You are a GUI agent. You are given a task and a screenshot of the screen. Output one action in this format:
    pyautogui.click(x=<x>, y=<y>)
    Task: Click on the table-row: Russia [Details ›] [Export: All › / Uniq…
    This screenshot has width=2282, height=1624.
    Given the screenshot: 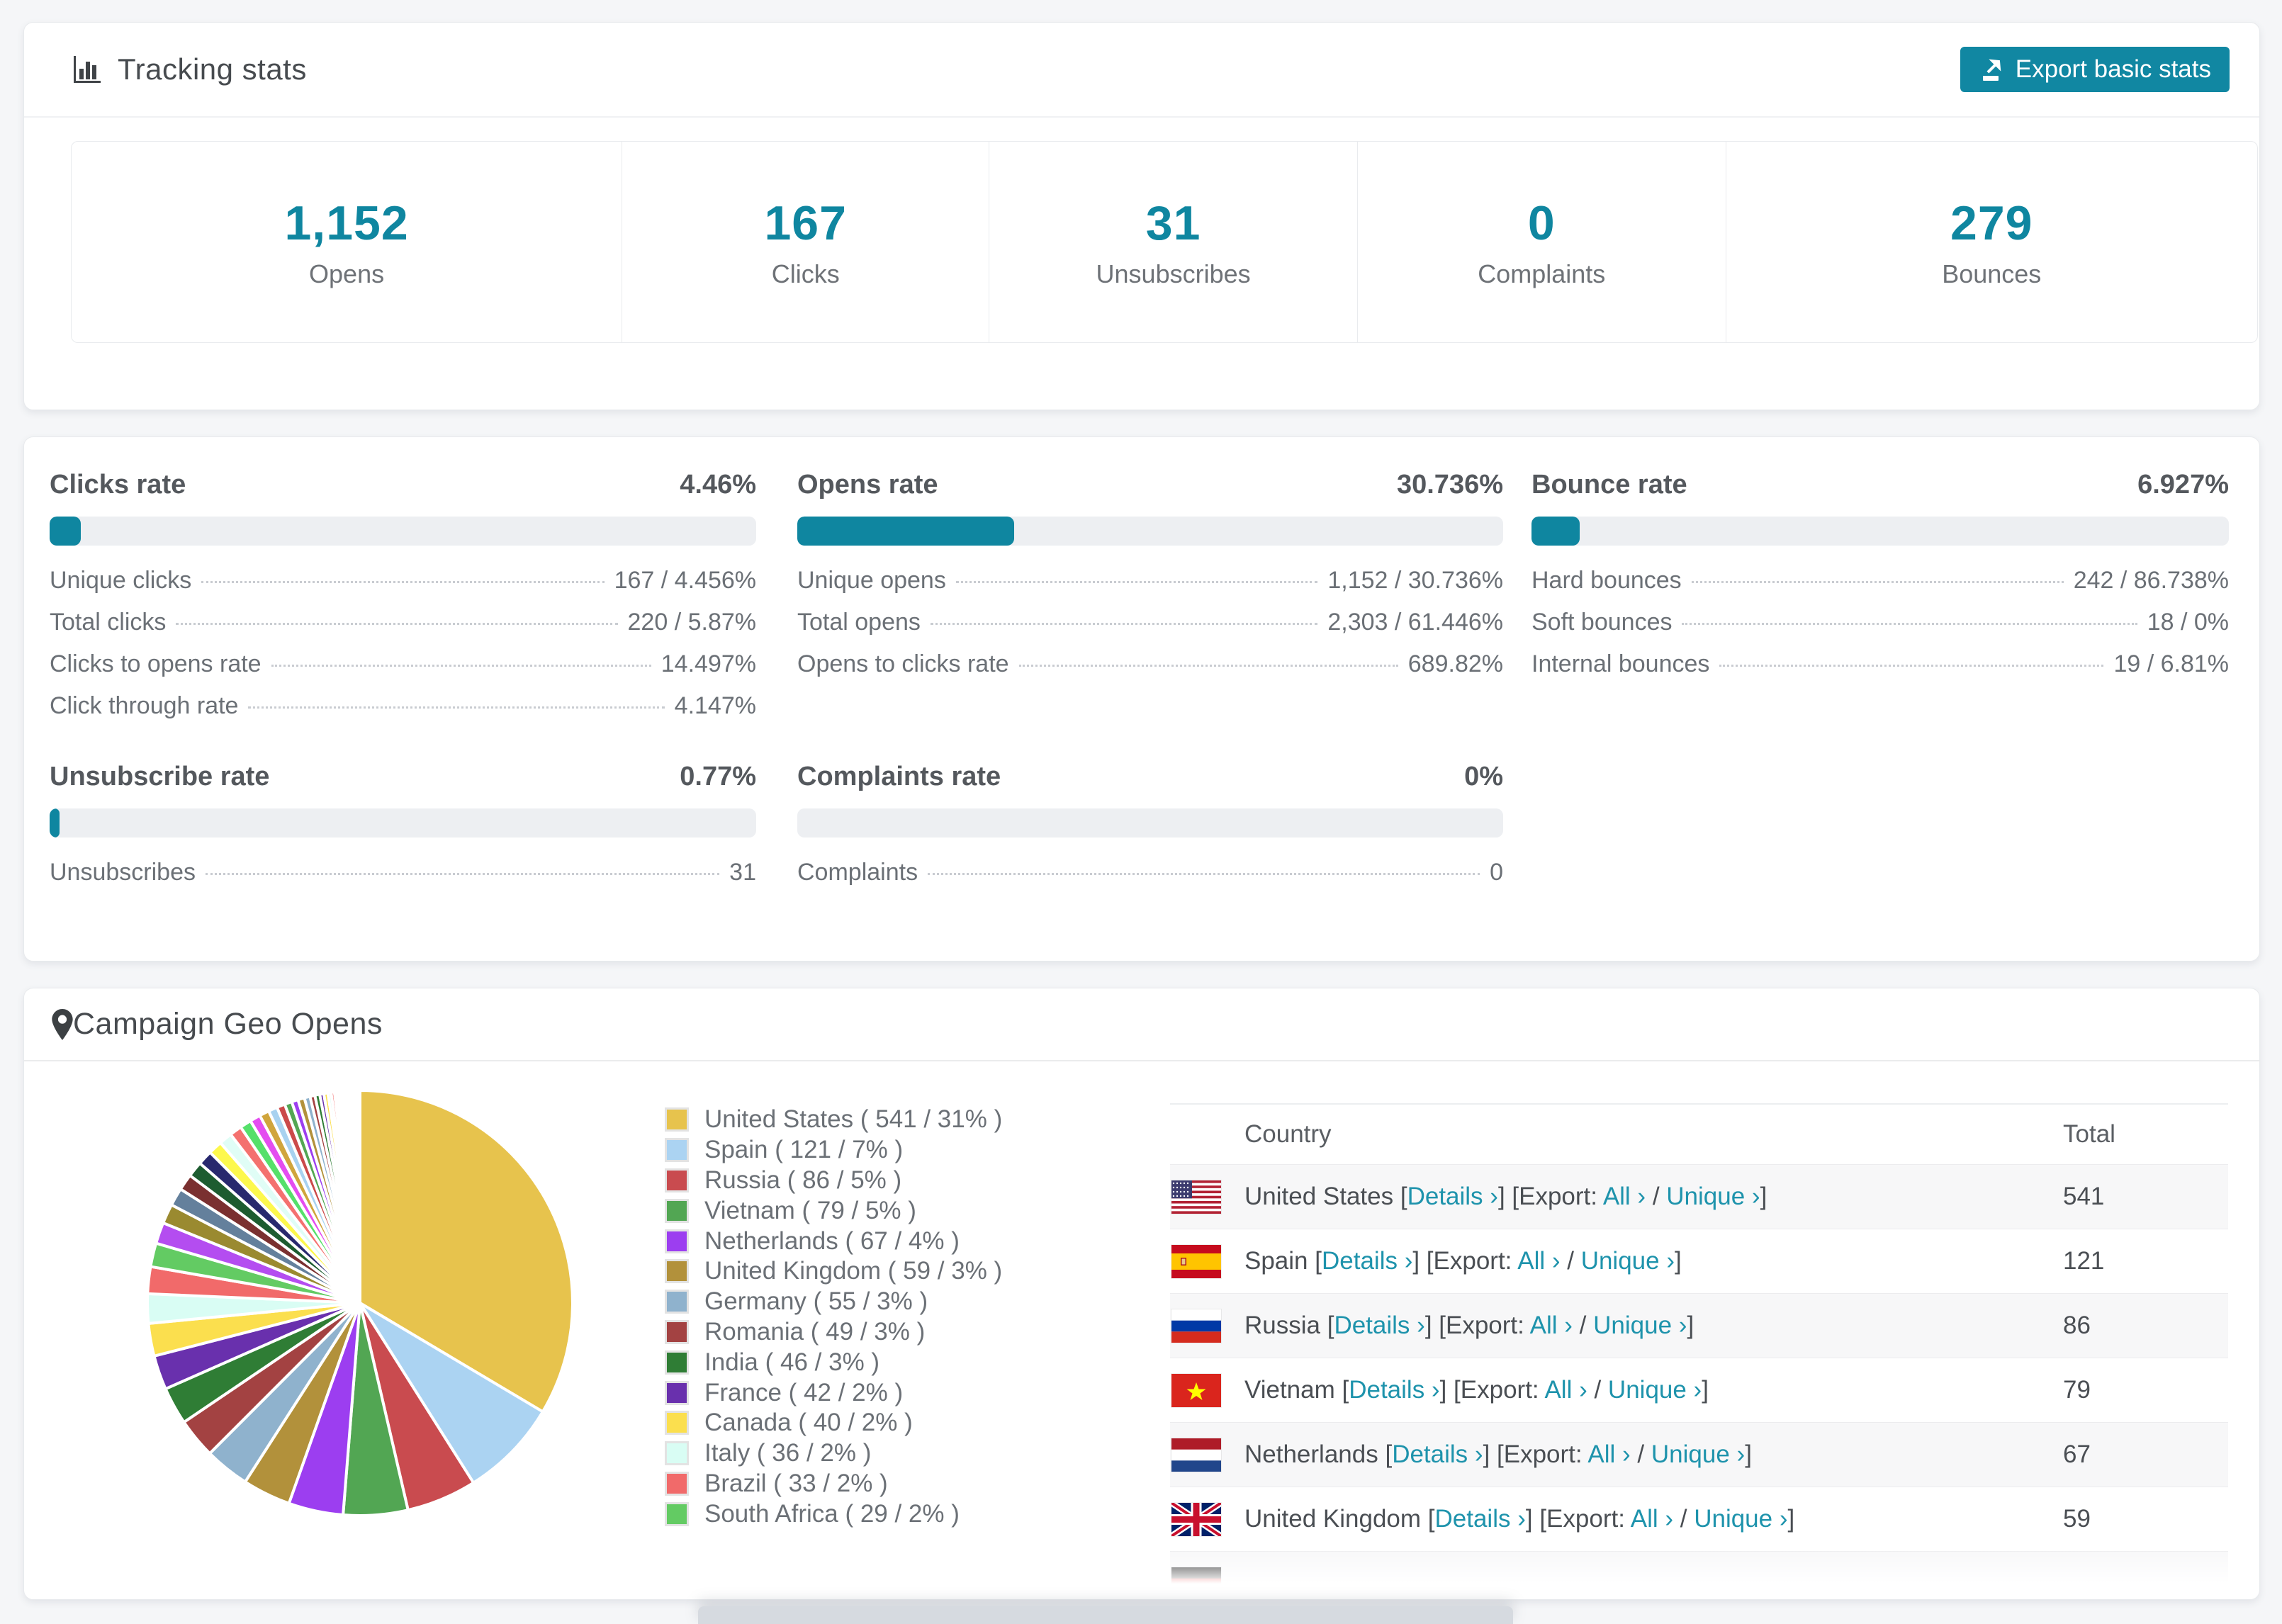 What is the action you would take?
    pyautogui.click(x=1699, y=1325)
    